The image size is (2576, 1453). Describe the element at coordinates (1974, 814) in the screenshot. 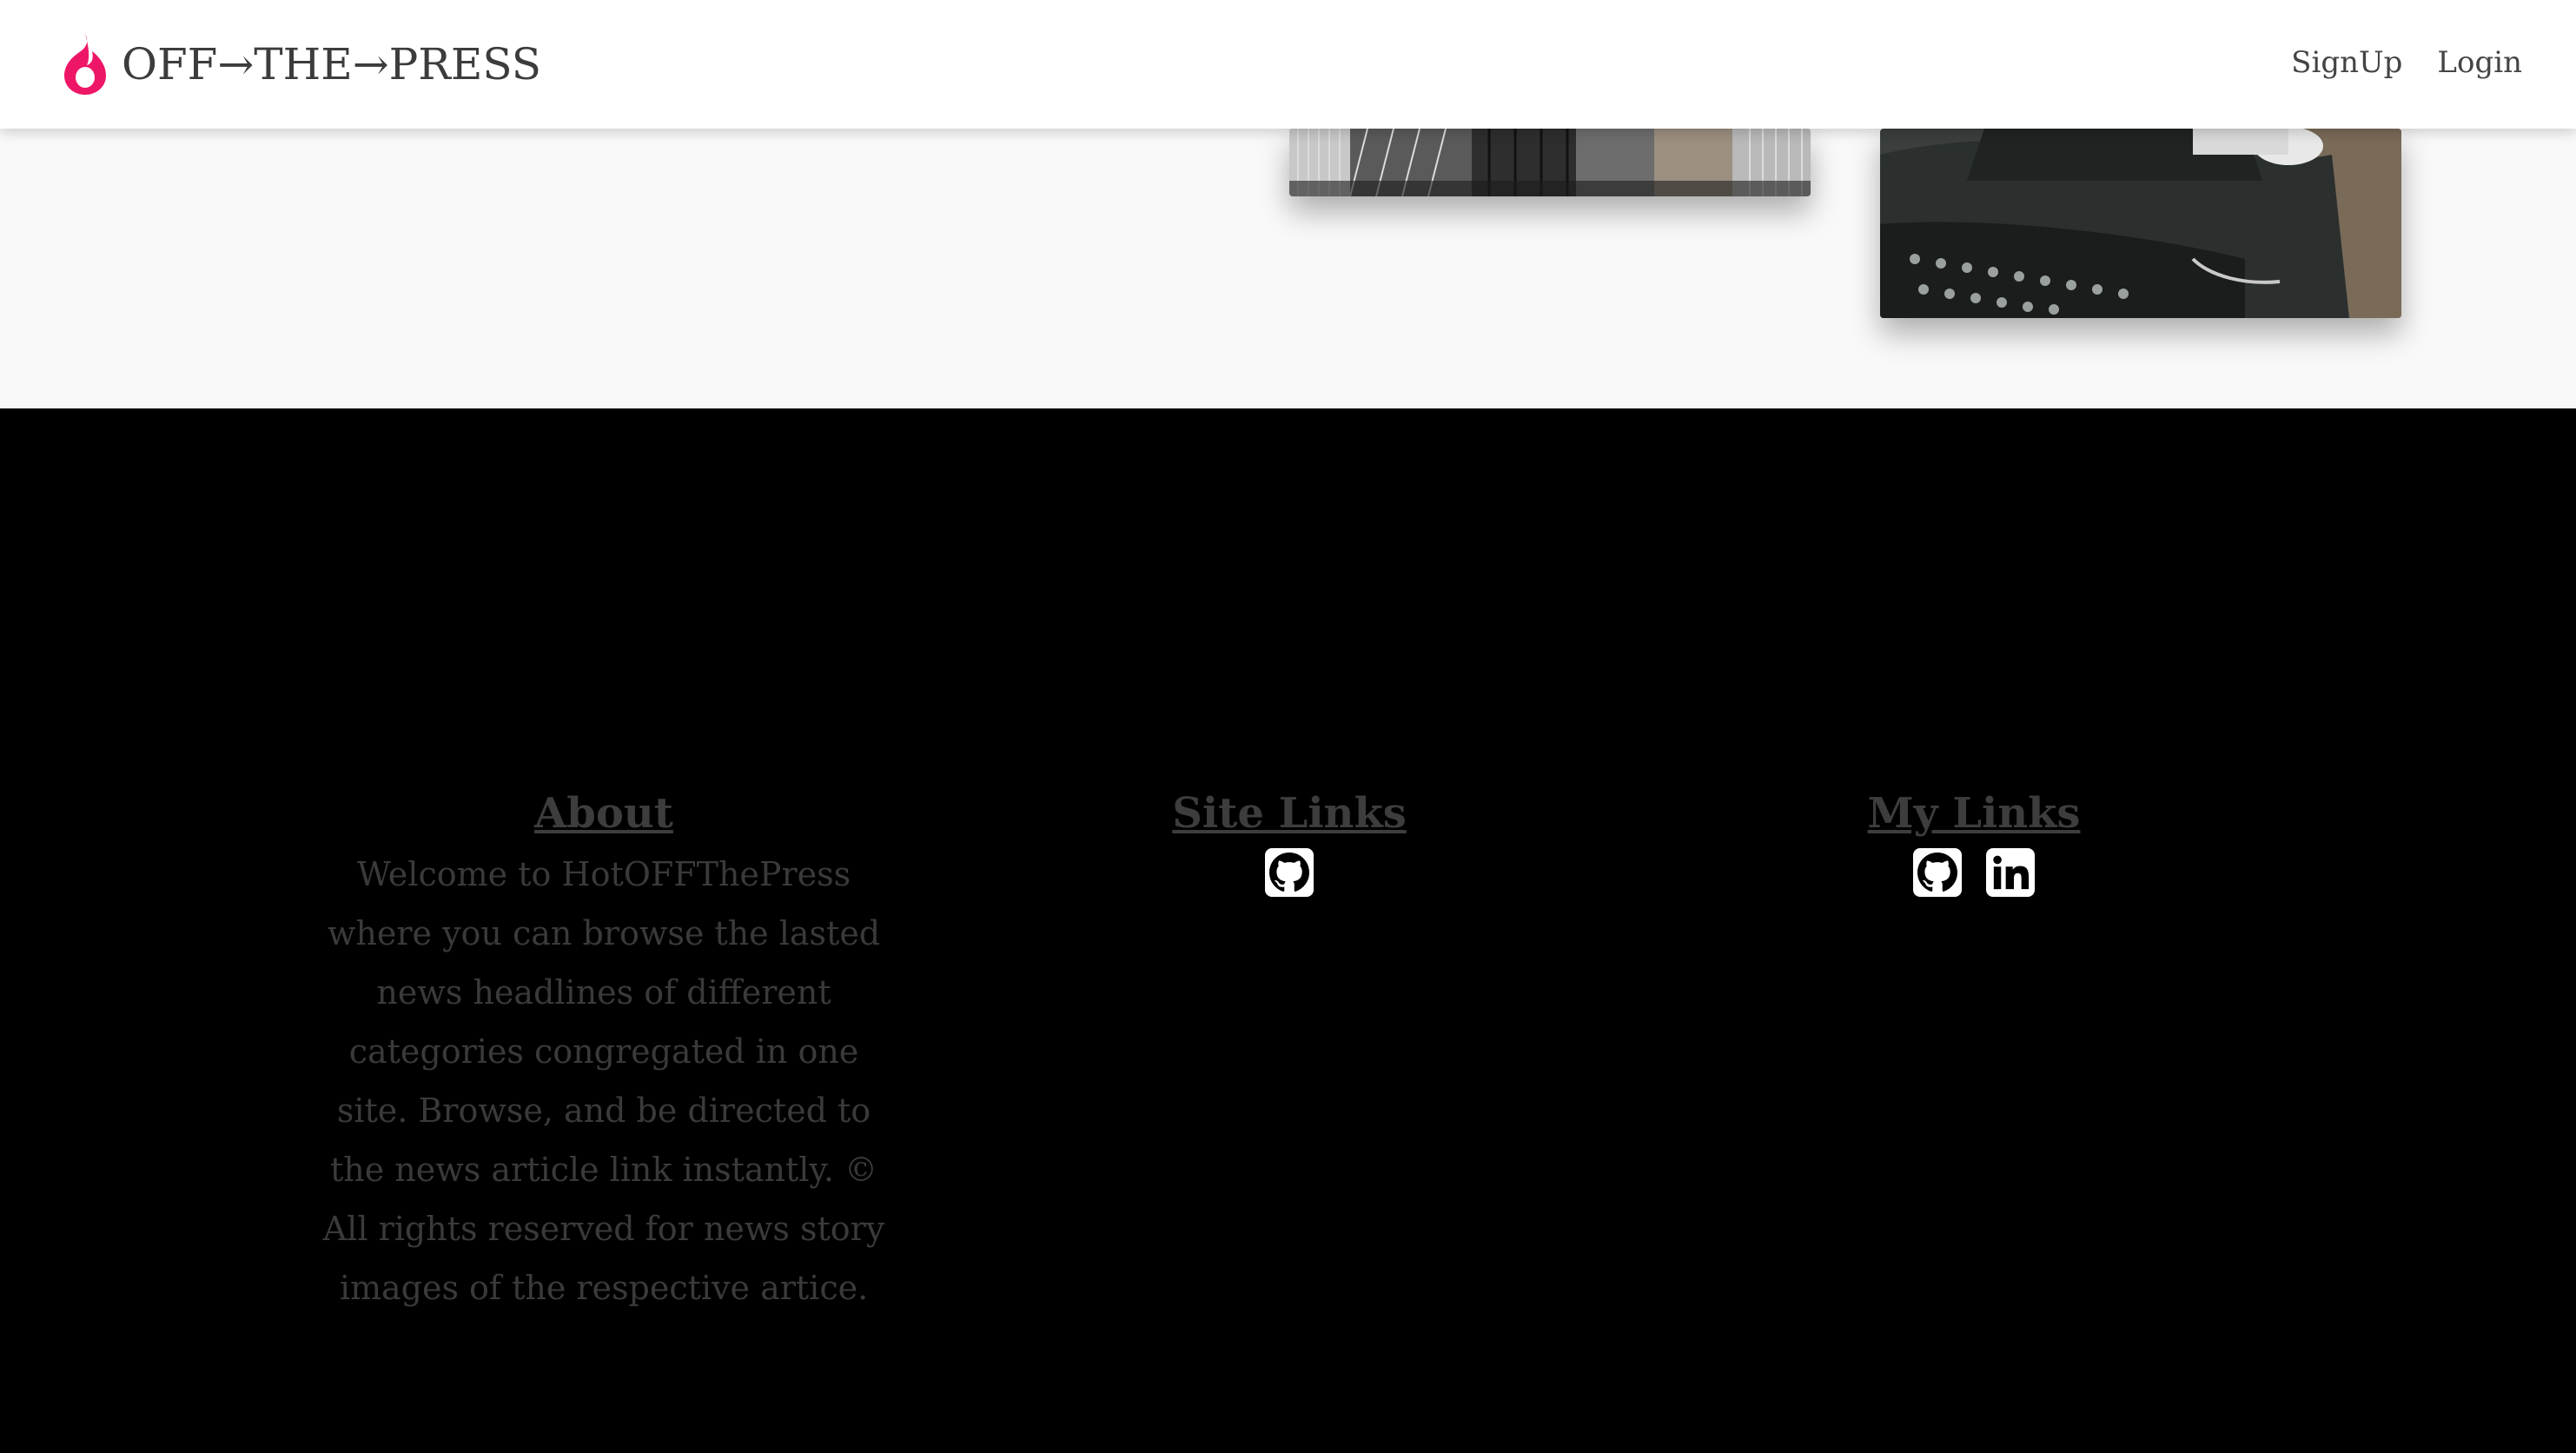

I see `my-links-heading: My Links` at that location.